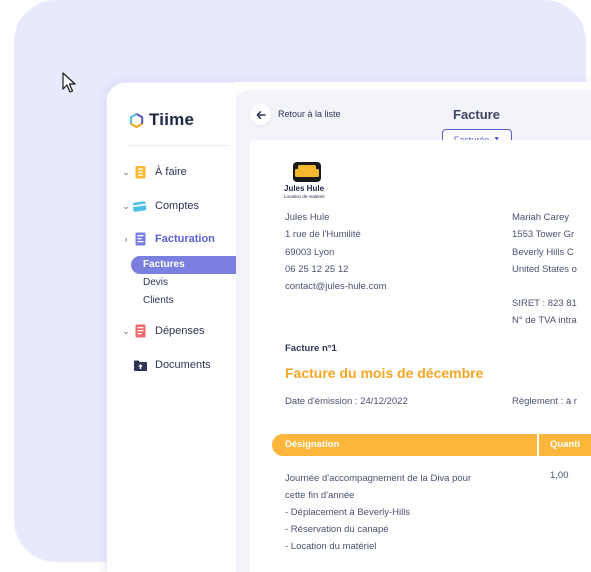 The image size is (591, 572). What do you see at coordinates (320, 495) in the screenshot?
I see `description-line: cette fin d'année` at bounding box center [320, 495].